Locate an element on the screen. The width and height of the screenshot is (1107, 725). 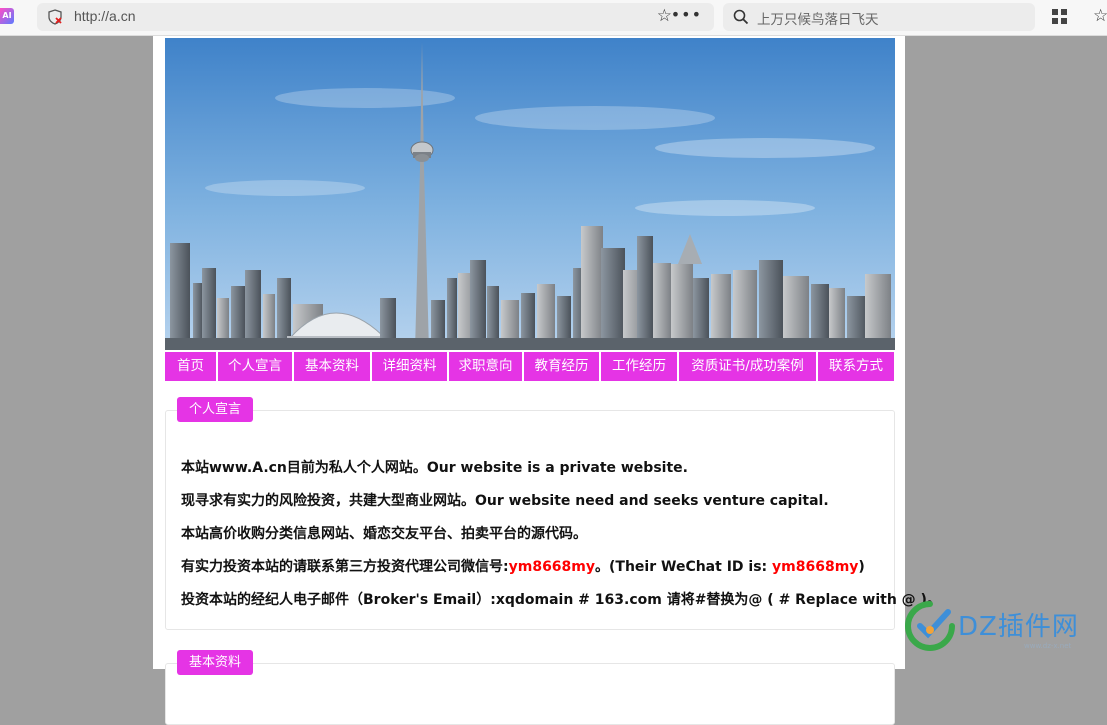
nav-certificates: 资质证书/成功案例 is located at coordinates (747, 366).